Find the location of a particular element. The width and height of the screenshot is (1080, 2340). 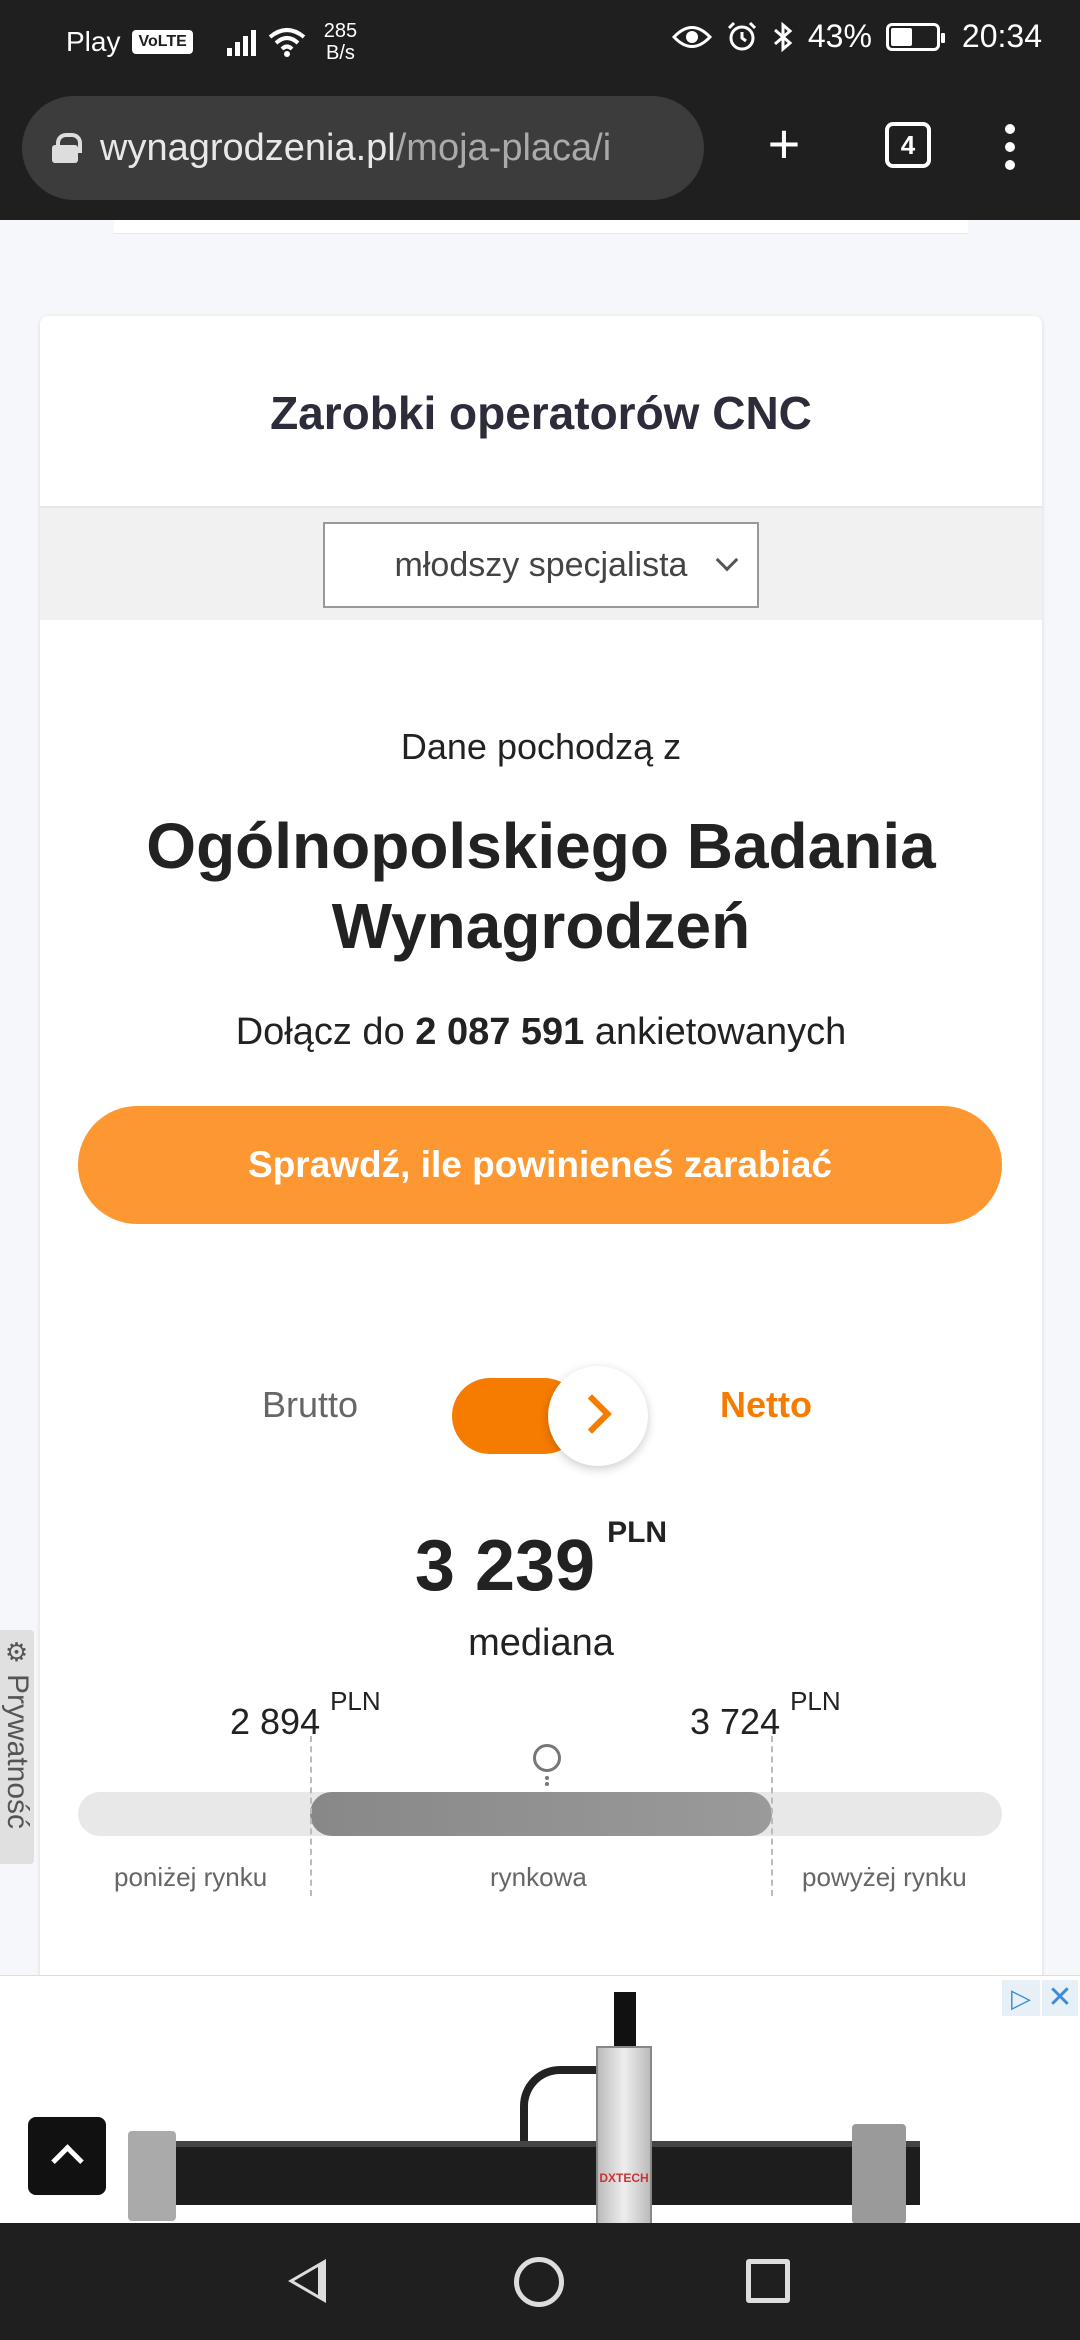

clock: 20:34 is located at coordinates (1001, 36).